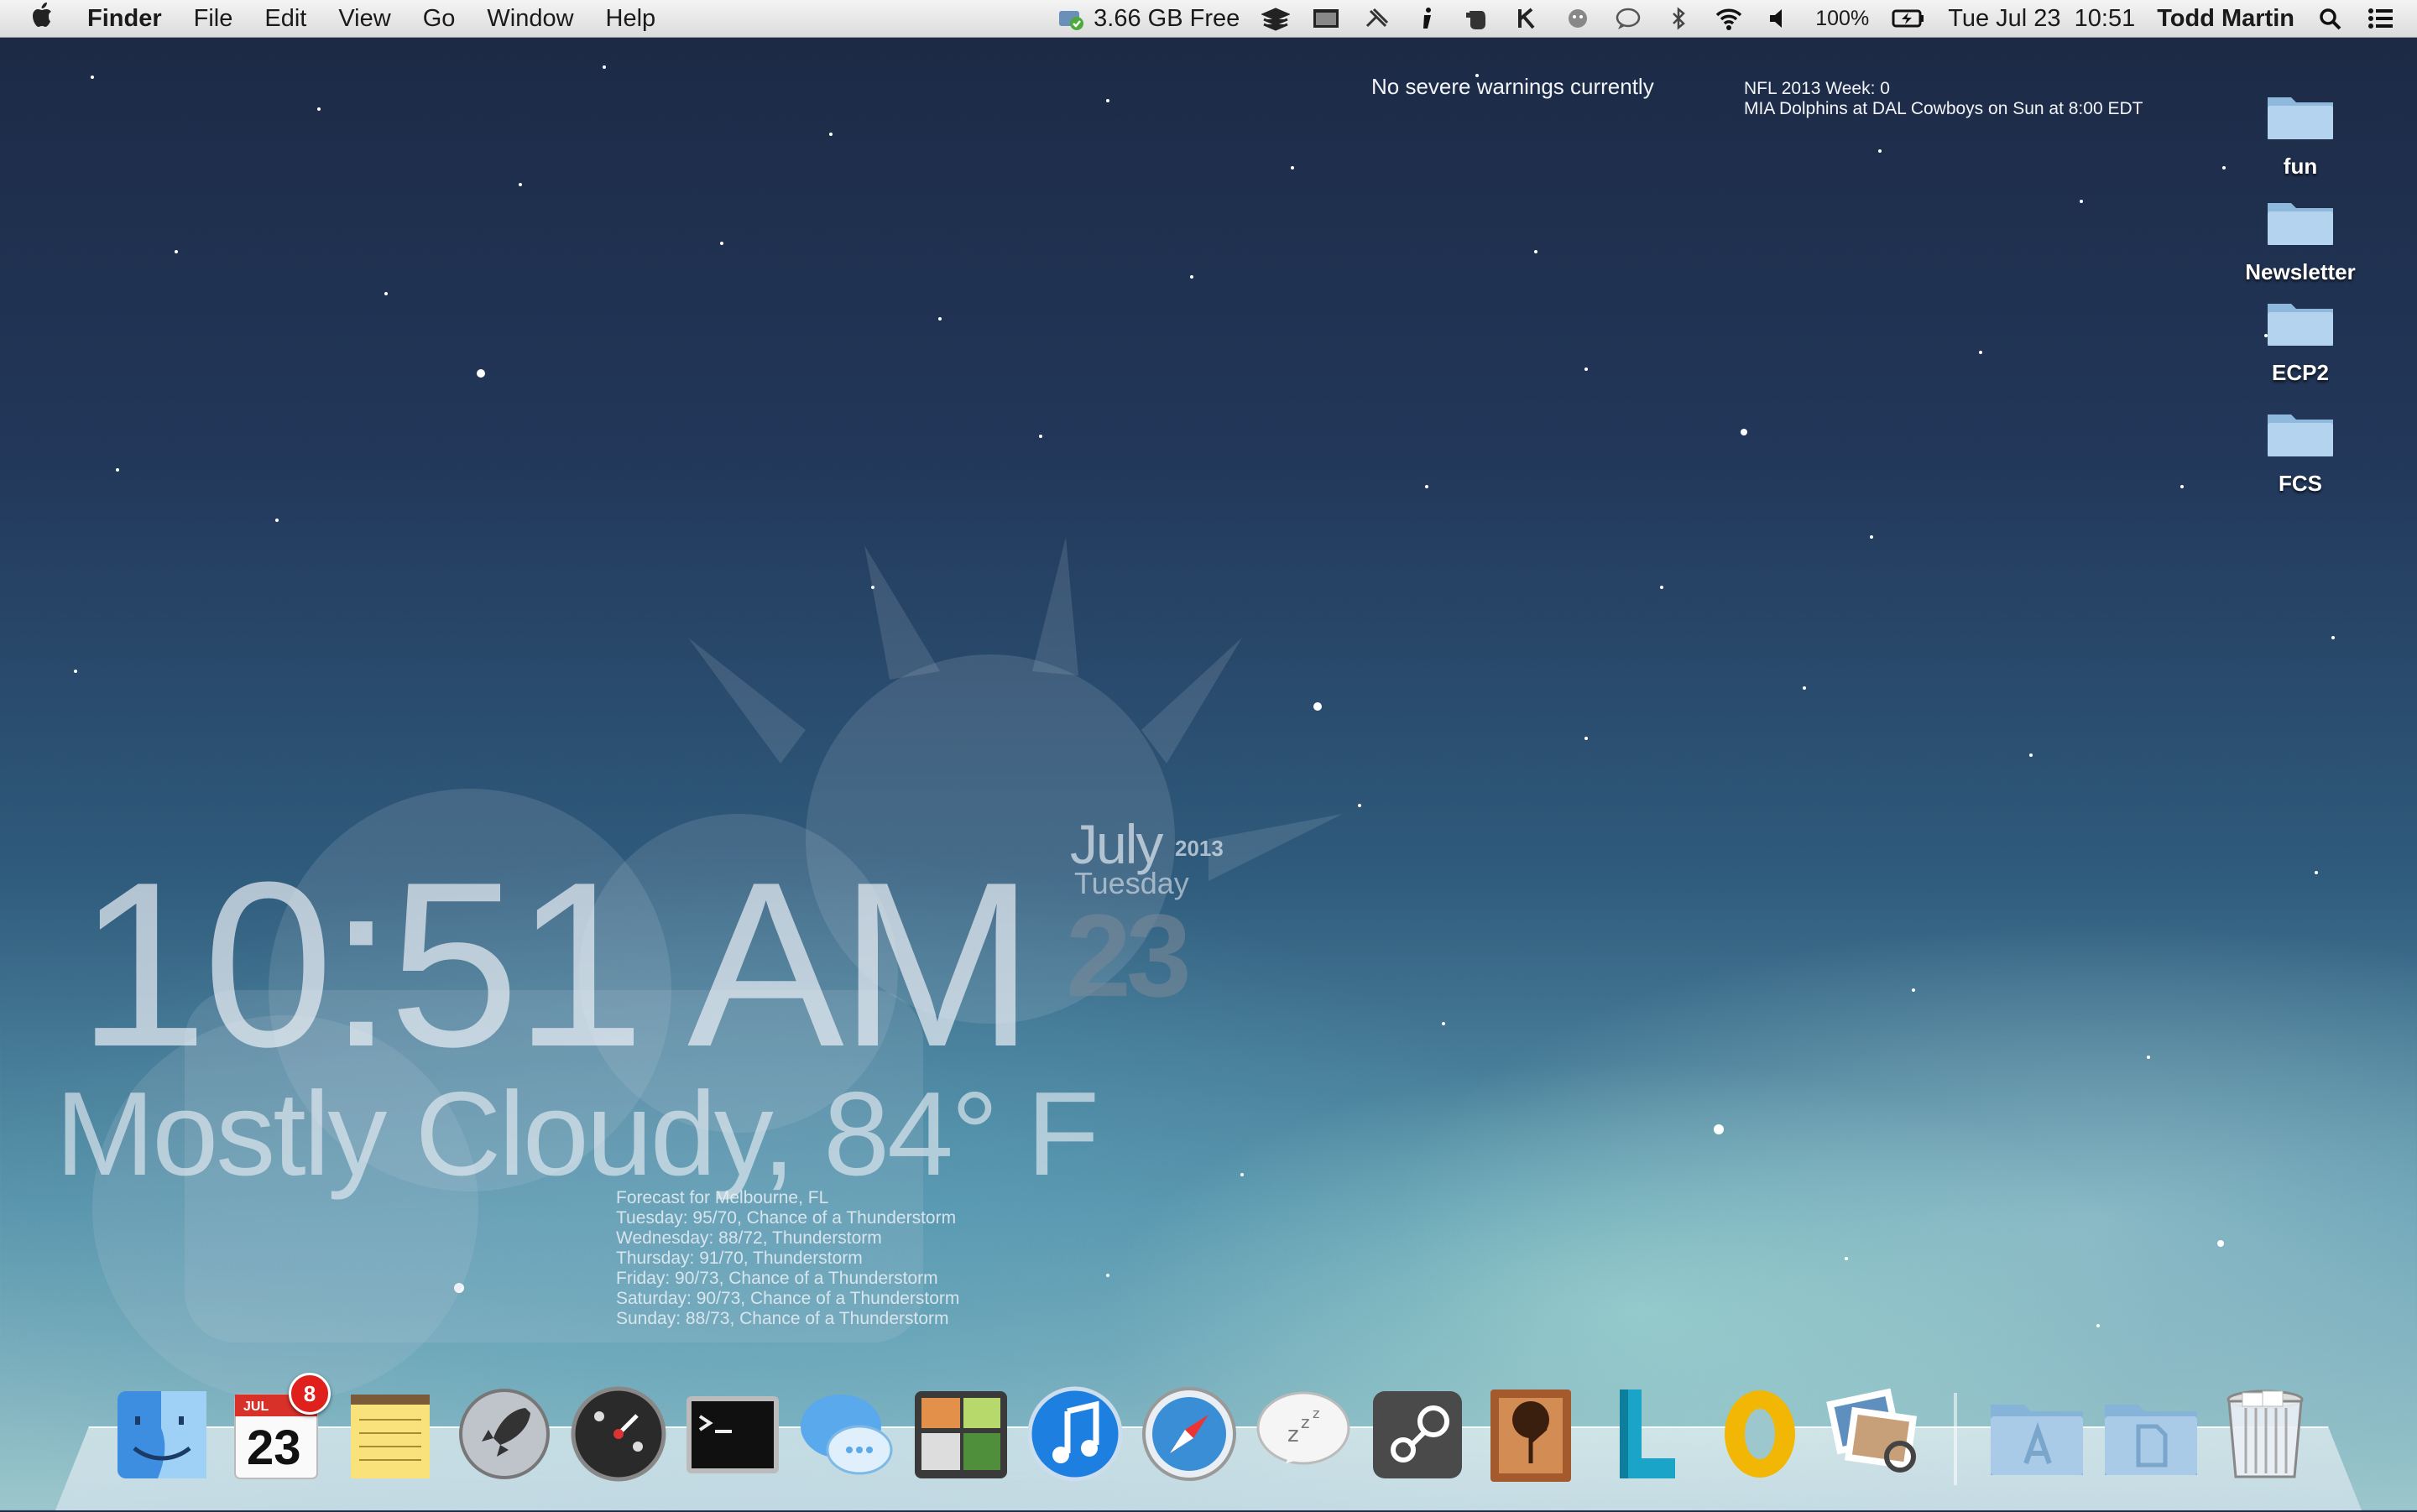 The width and height of the screenshot is (2417, 1512). I want to click on dock-messages, so click(847, 1434).